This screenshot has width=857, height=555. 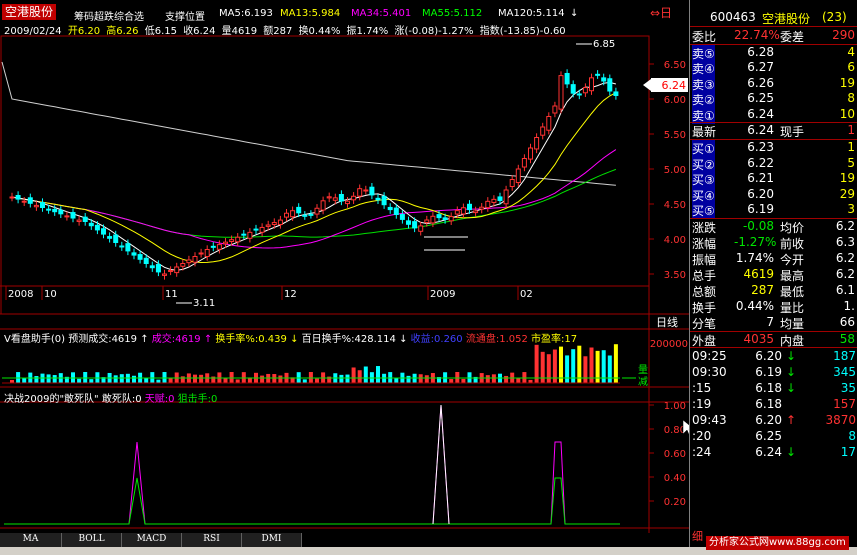 What do you see at coordinates (777, 543) in the screenshot?
I see `watermark: 分析家公式网www.88gg.com` at bounding box center [777, 543].